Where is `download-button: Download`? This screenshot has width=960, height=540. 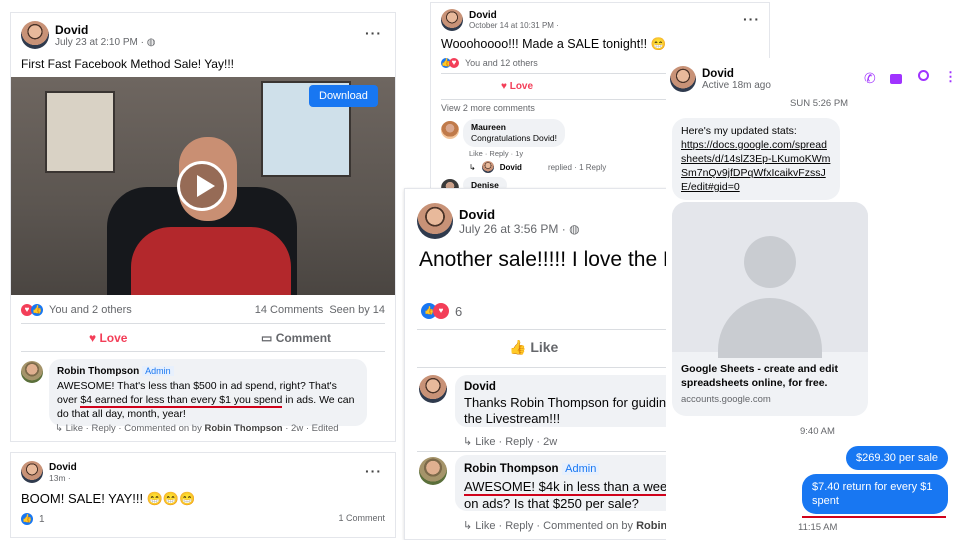
download-button: Download is located at coordinates (343, 96).